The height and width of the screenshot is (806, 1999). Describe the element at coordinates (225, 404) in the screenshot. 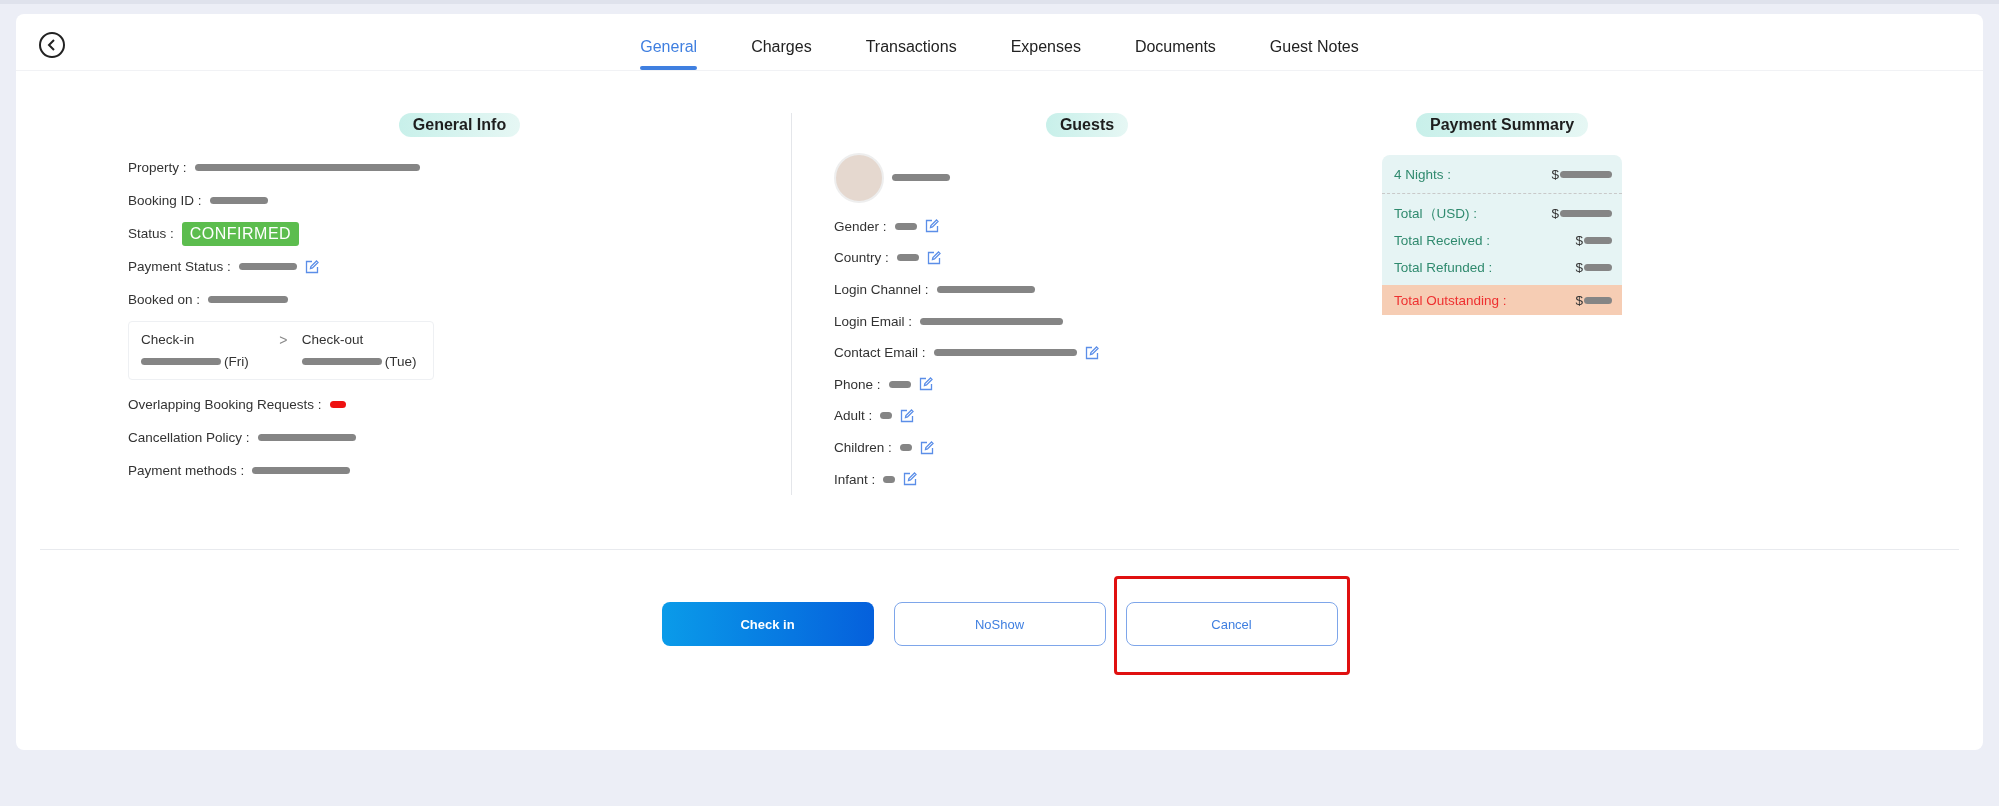

I see `field-label: Overlapping Booking Requests :` at that location.